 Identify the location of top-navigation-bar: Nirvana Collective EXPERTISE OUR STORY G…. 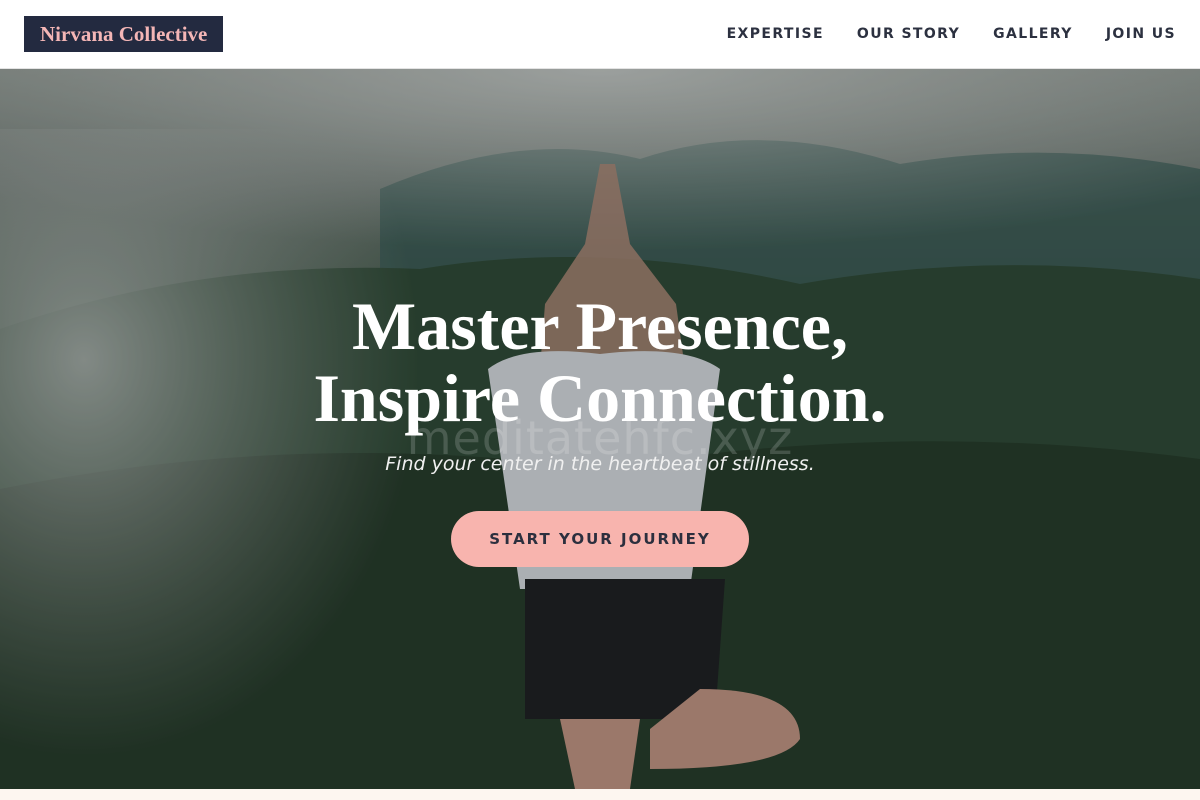
(600, 34).